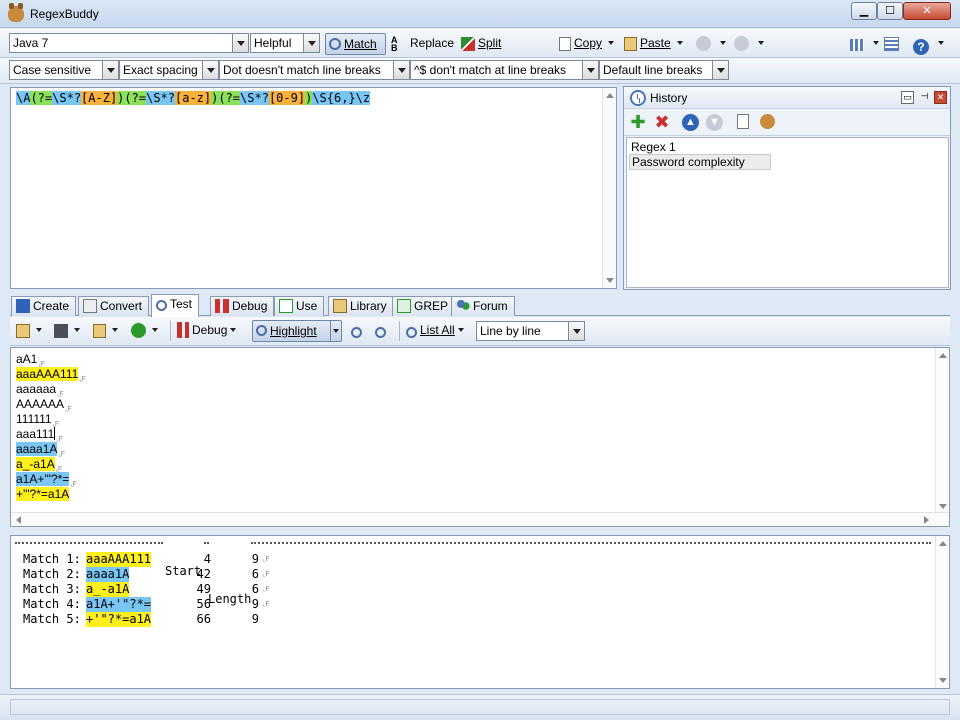 This screenshot has height=720, width=960. What do you see at coordinates (361, 306) in the screenshot?
I see `tab-library: Library` at bounding box center [361, 306].